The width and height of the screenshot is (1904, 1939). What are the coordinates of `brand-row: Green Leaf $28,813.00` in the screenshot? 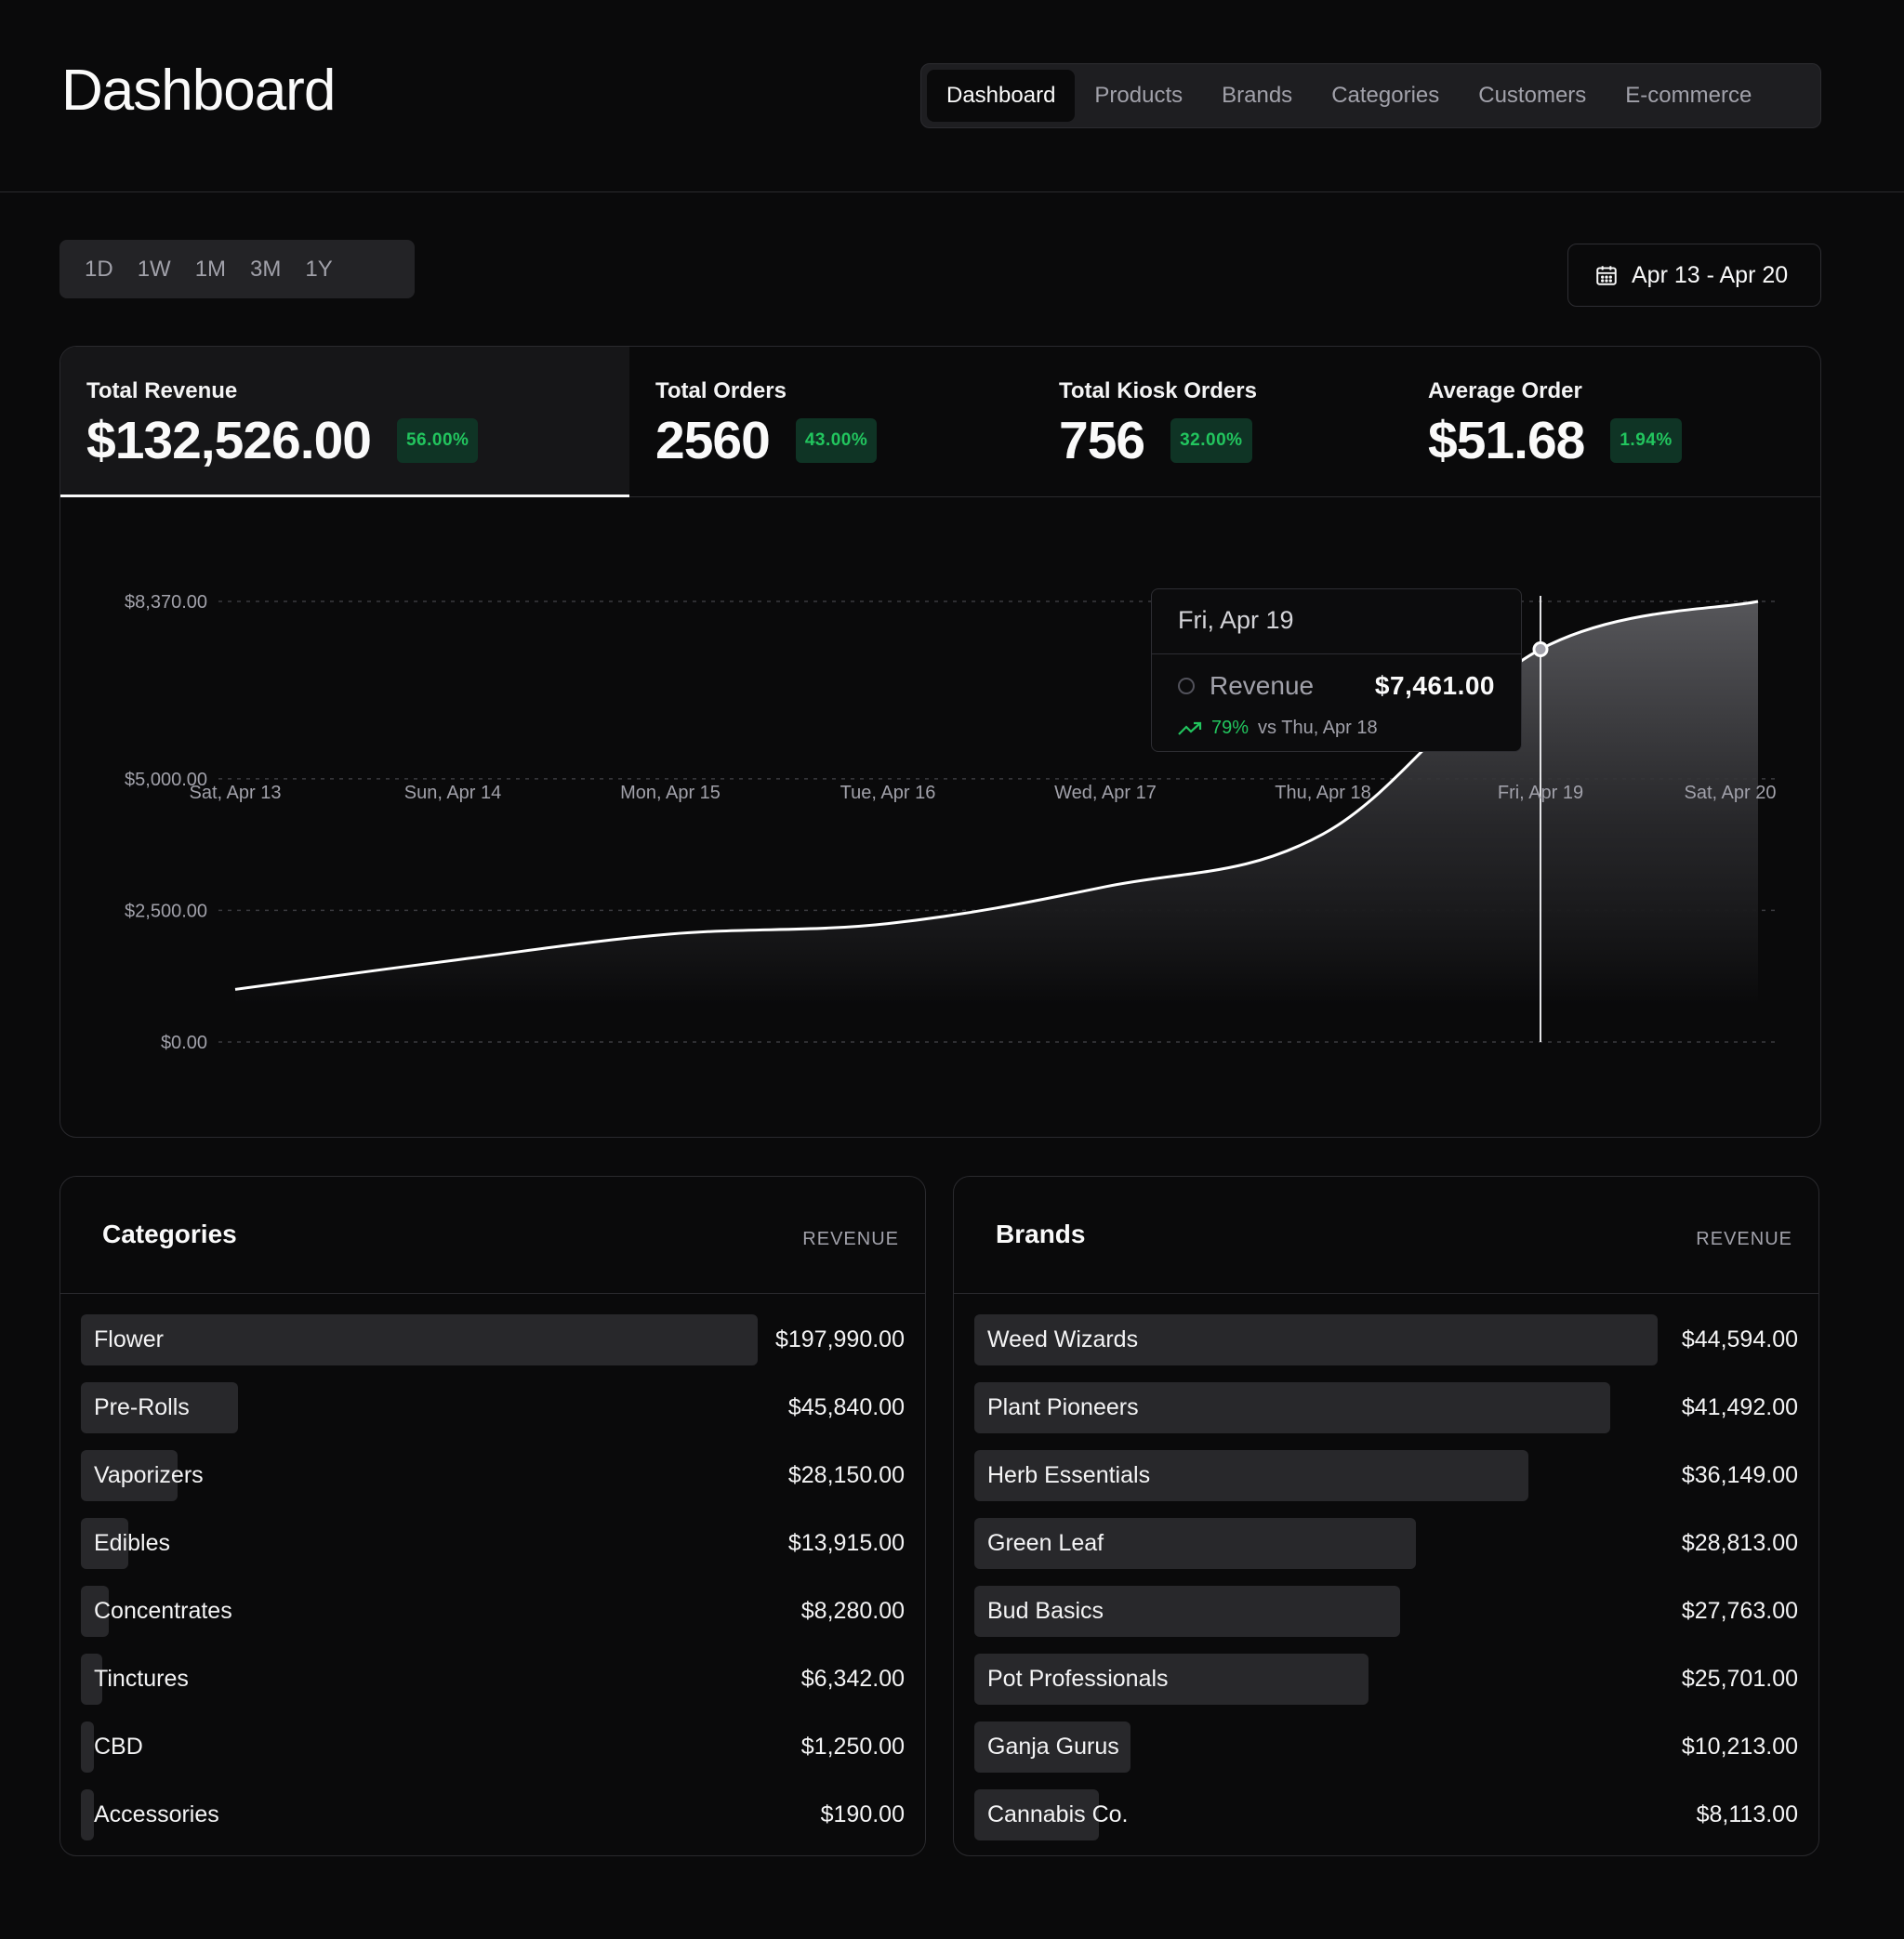 It's located at (1386, 1552).